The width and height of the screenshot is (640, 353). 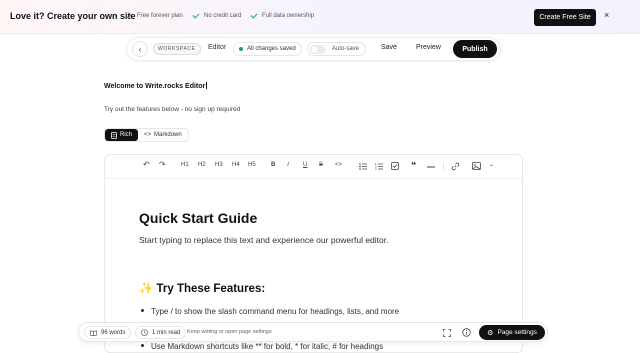 What do you see at coordinates (144, 332) in the screenshot?
I see `clock-icon` at bounding box center [144, 332].